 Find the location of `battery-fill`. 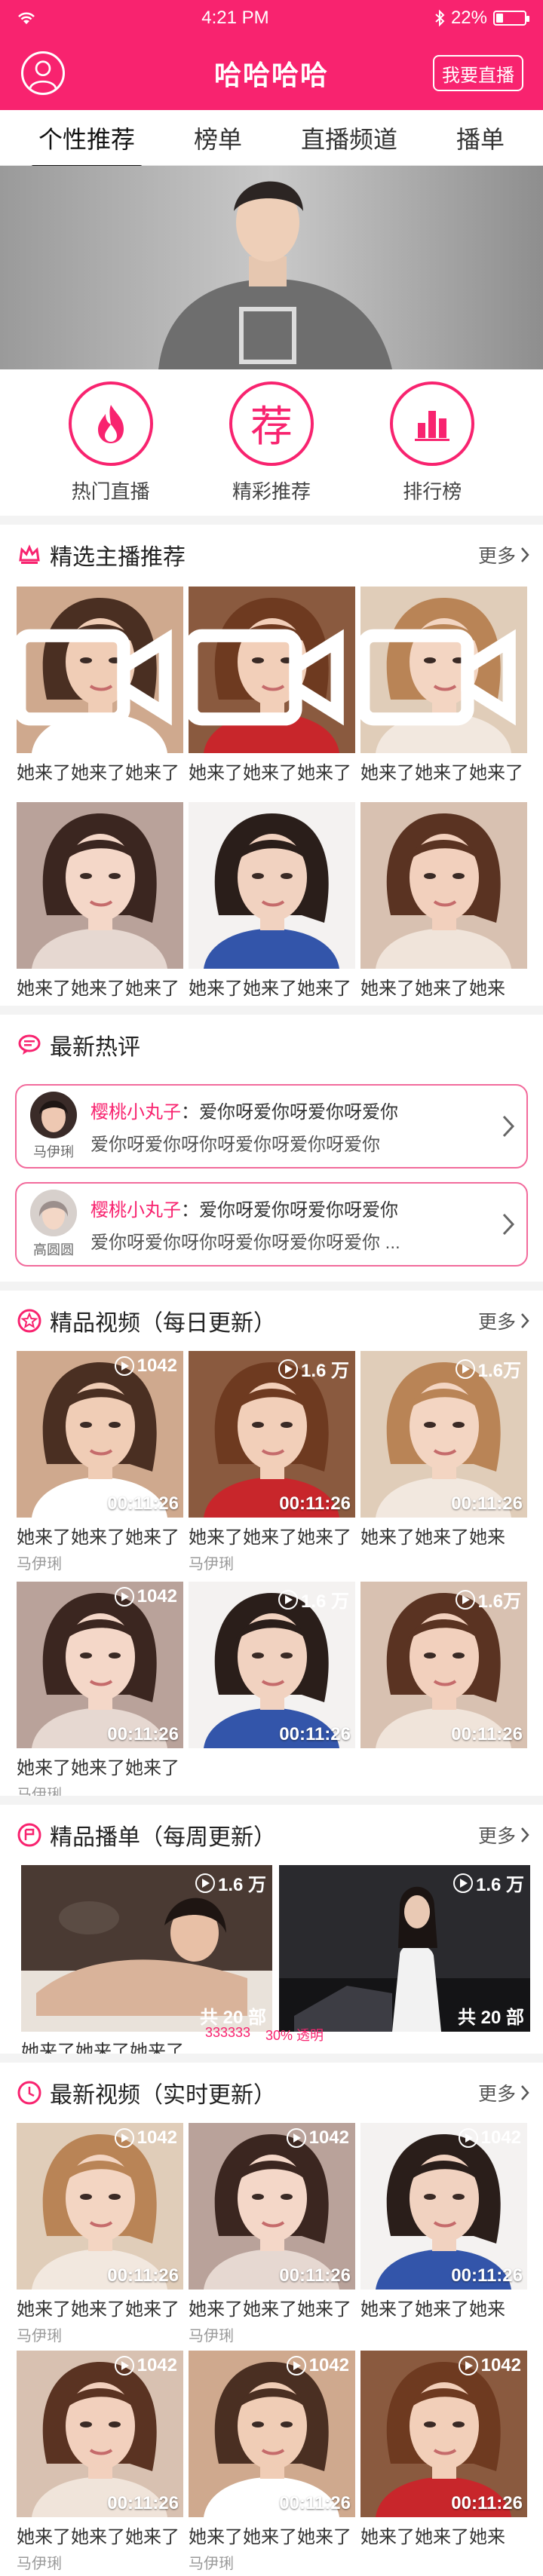

battery-fill is located at coordinates (499, 18).